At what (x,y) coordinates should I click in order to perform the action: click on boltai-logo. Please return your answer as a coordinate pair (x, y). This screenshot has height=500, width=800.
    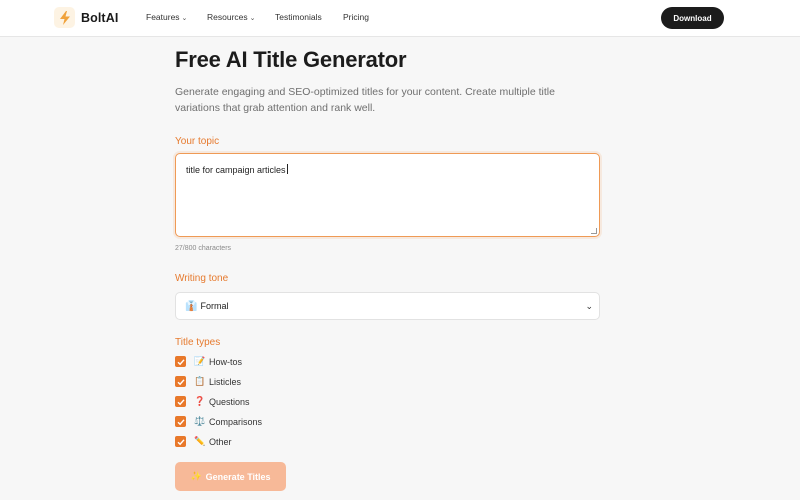
    Looking at the image, I should click on (64, 17).